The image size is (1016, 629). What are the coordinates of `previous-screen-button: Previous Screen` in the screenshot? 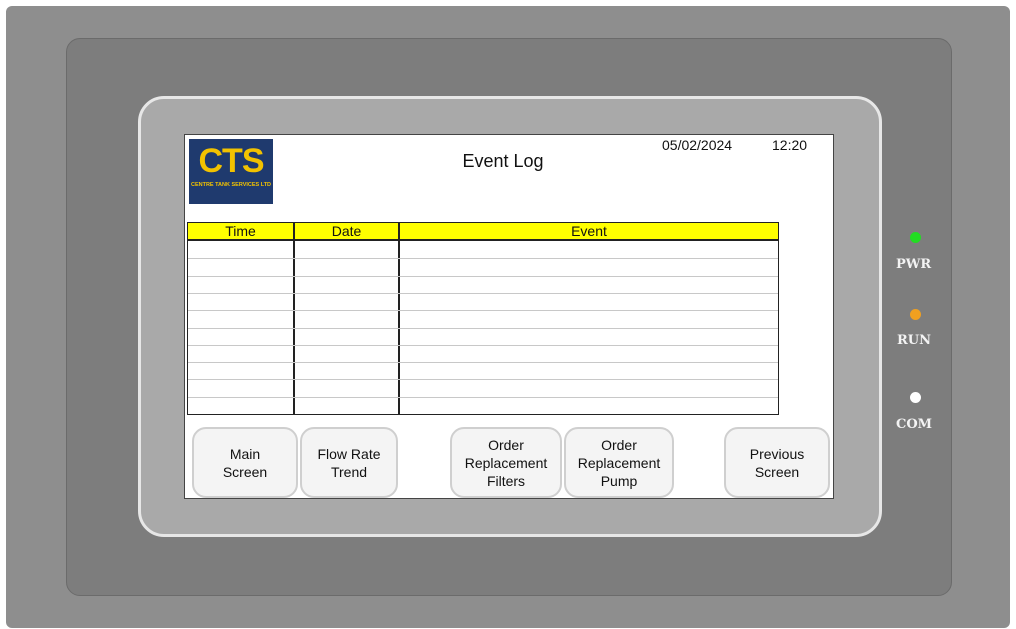 It's located at (777, 462).